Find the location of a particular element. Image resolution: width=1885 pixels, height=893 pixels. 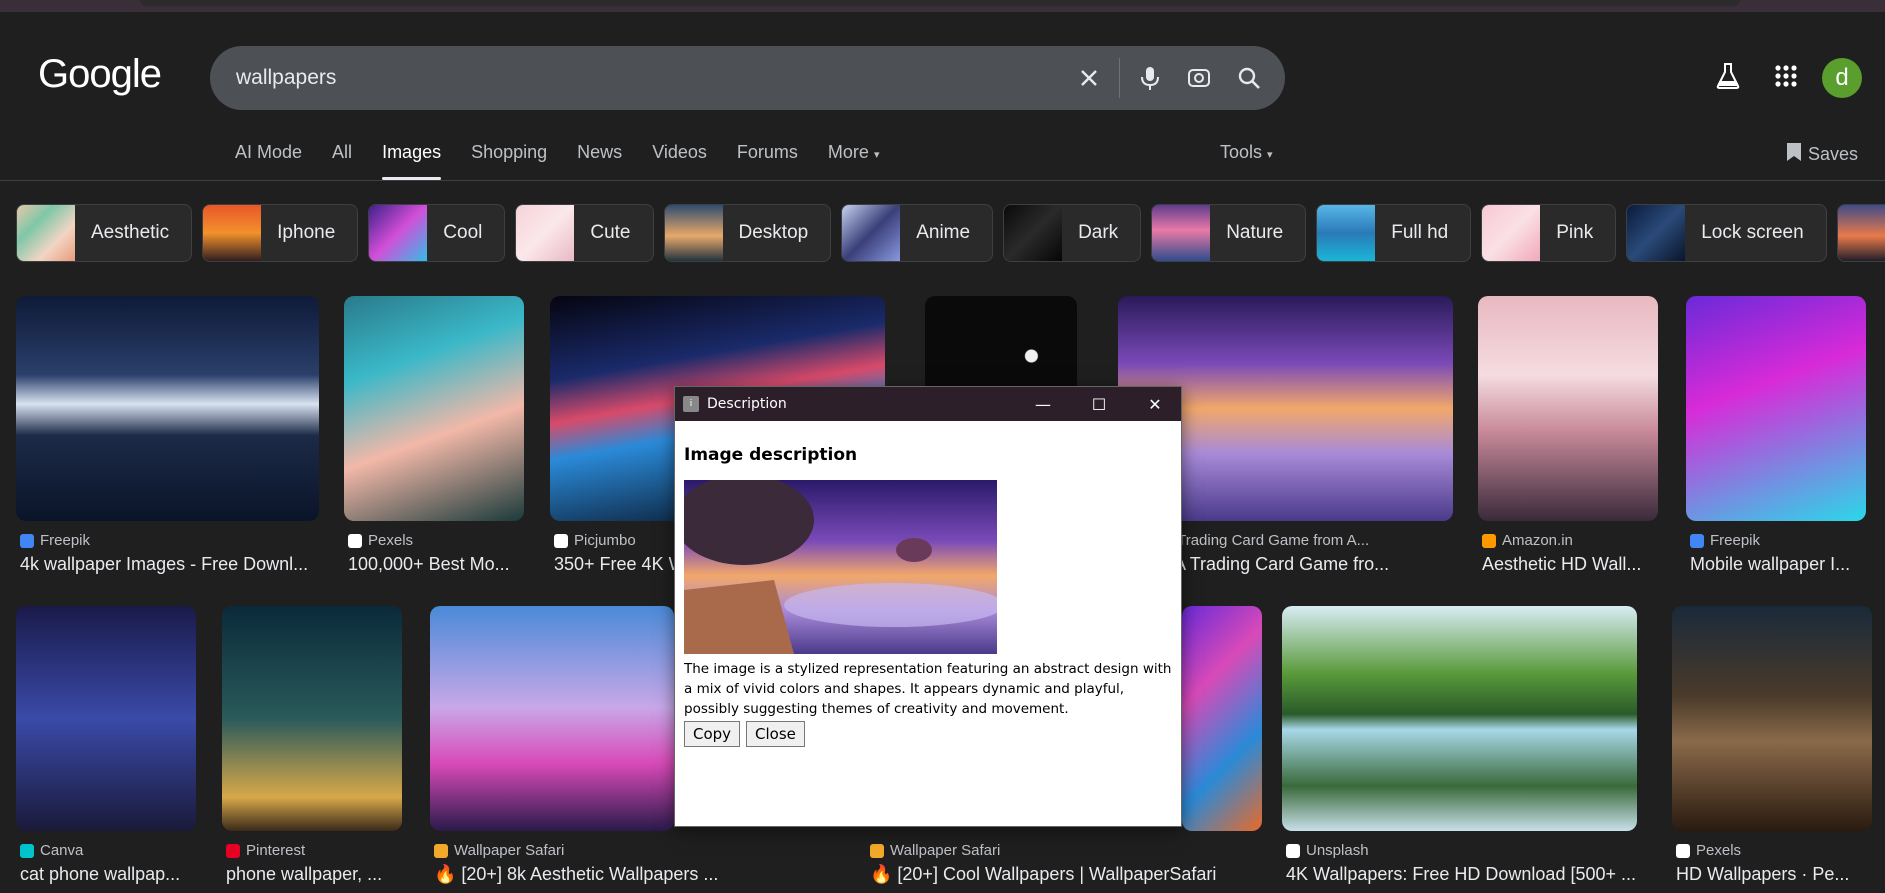

tools-button: Tools ▾ is located at coordinates (1246, 152).